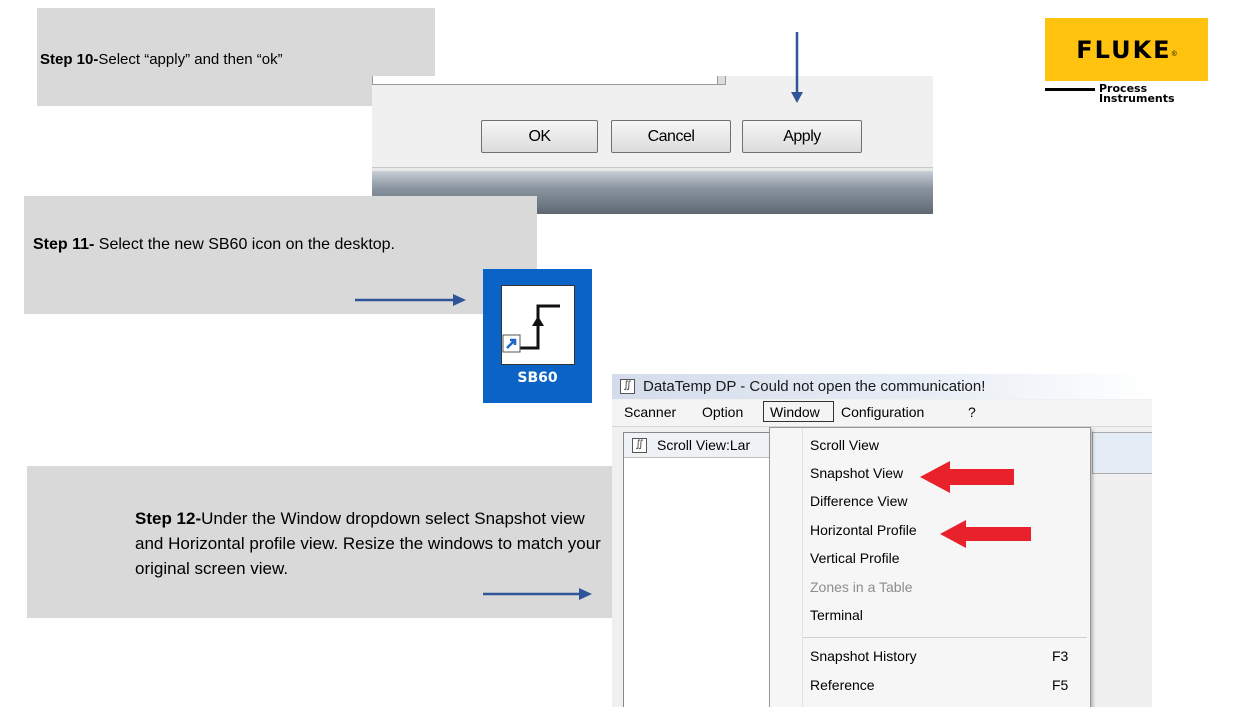 This screenshot has width=1255, height=707. I want to click on app-menu-bar: Scanner Option Window Configuration ?, so click(882, 413).